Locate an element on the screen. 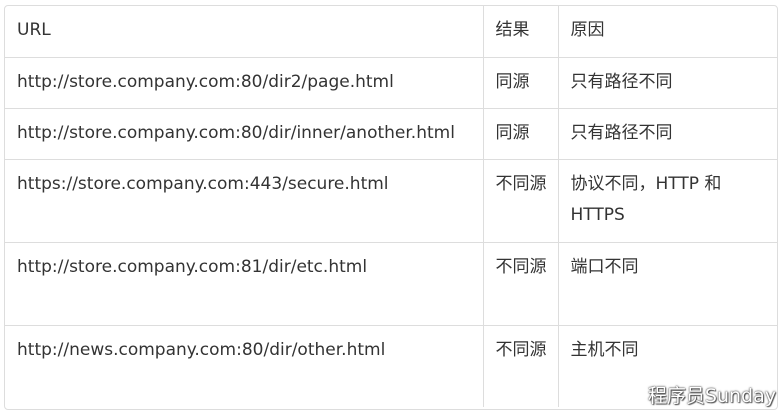  watermark: 程序员Sunday is located at coordinates (697, 394).